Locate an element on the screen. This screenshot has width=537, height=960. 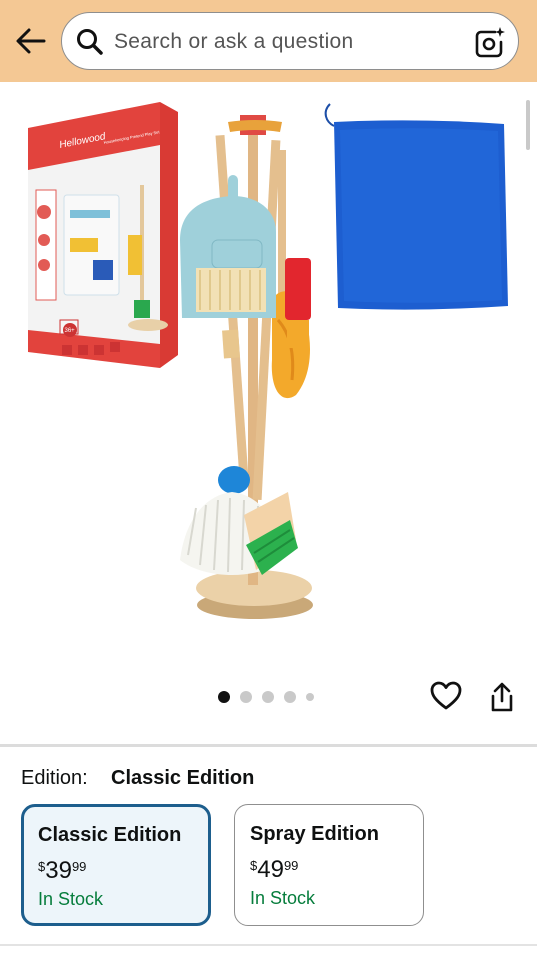
bottom-divider is located at coordinates (268, 945).